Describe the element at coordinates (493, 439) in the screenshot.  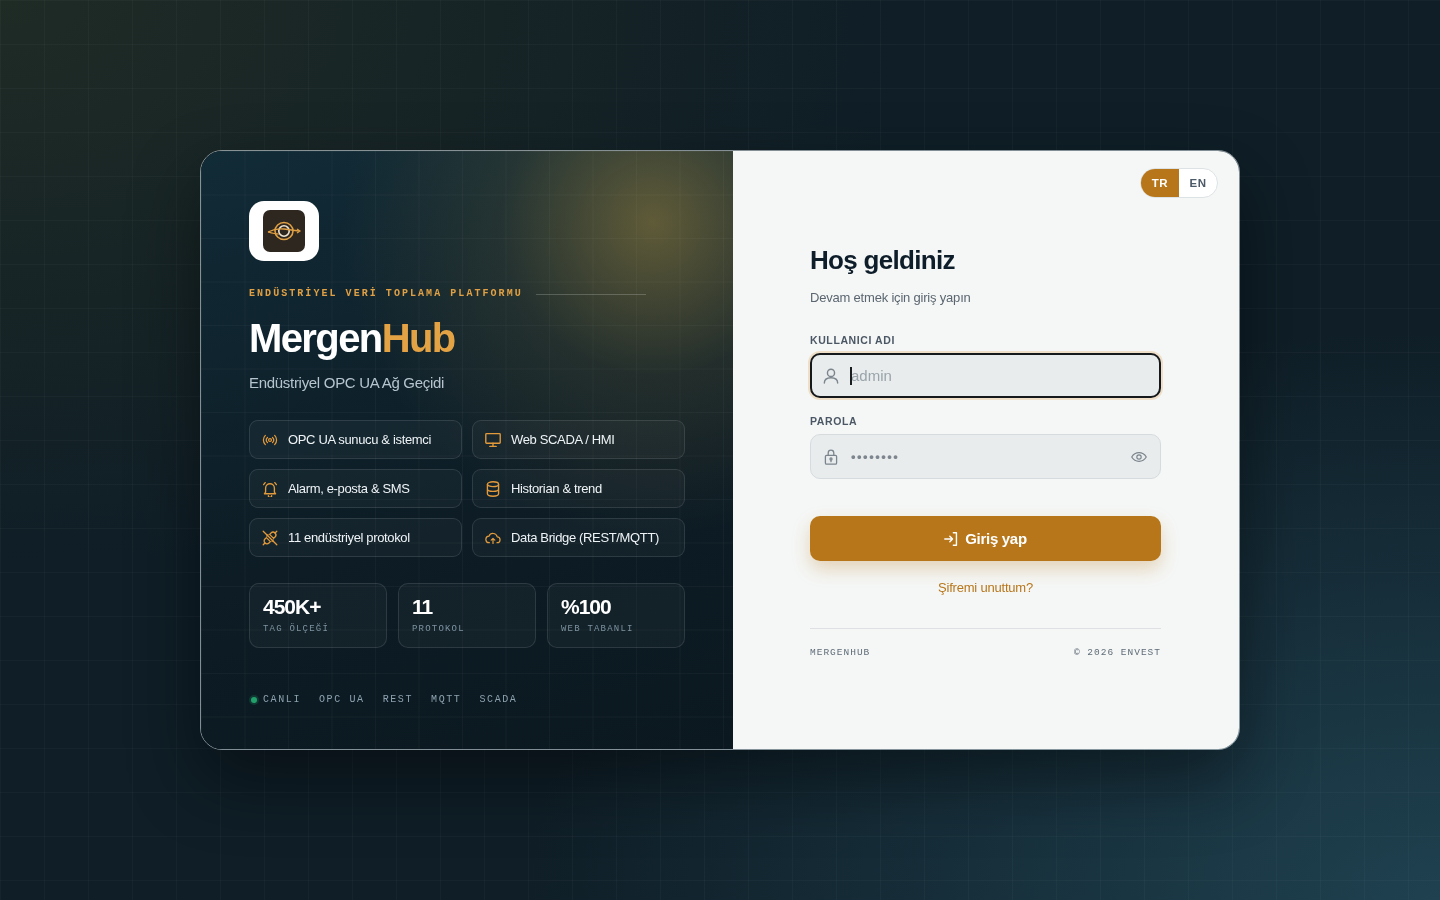
I see `monitor-icon` at that location.